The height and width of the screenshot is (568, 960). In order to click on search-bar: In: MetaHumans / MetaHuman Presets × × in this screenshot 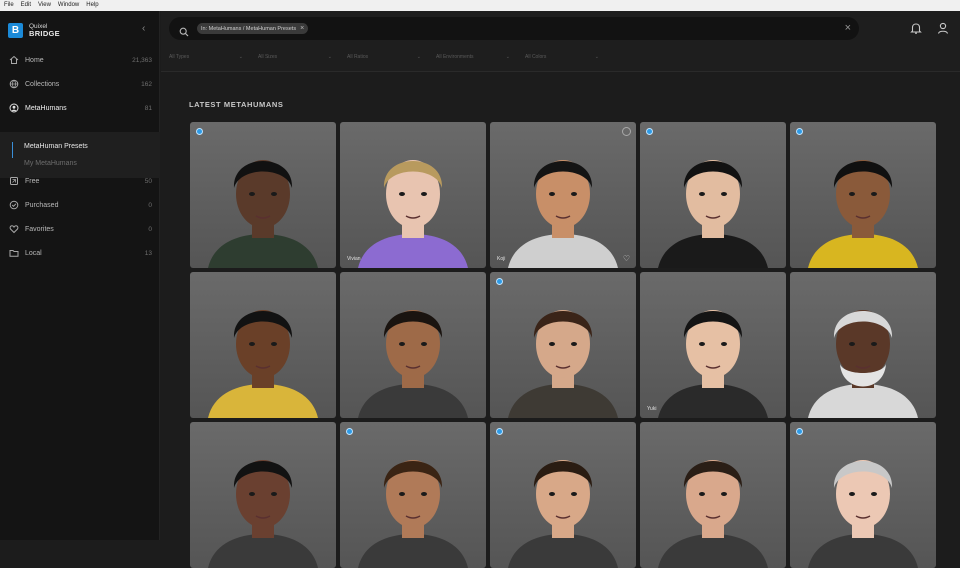, I will do `click(514, 28)`.